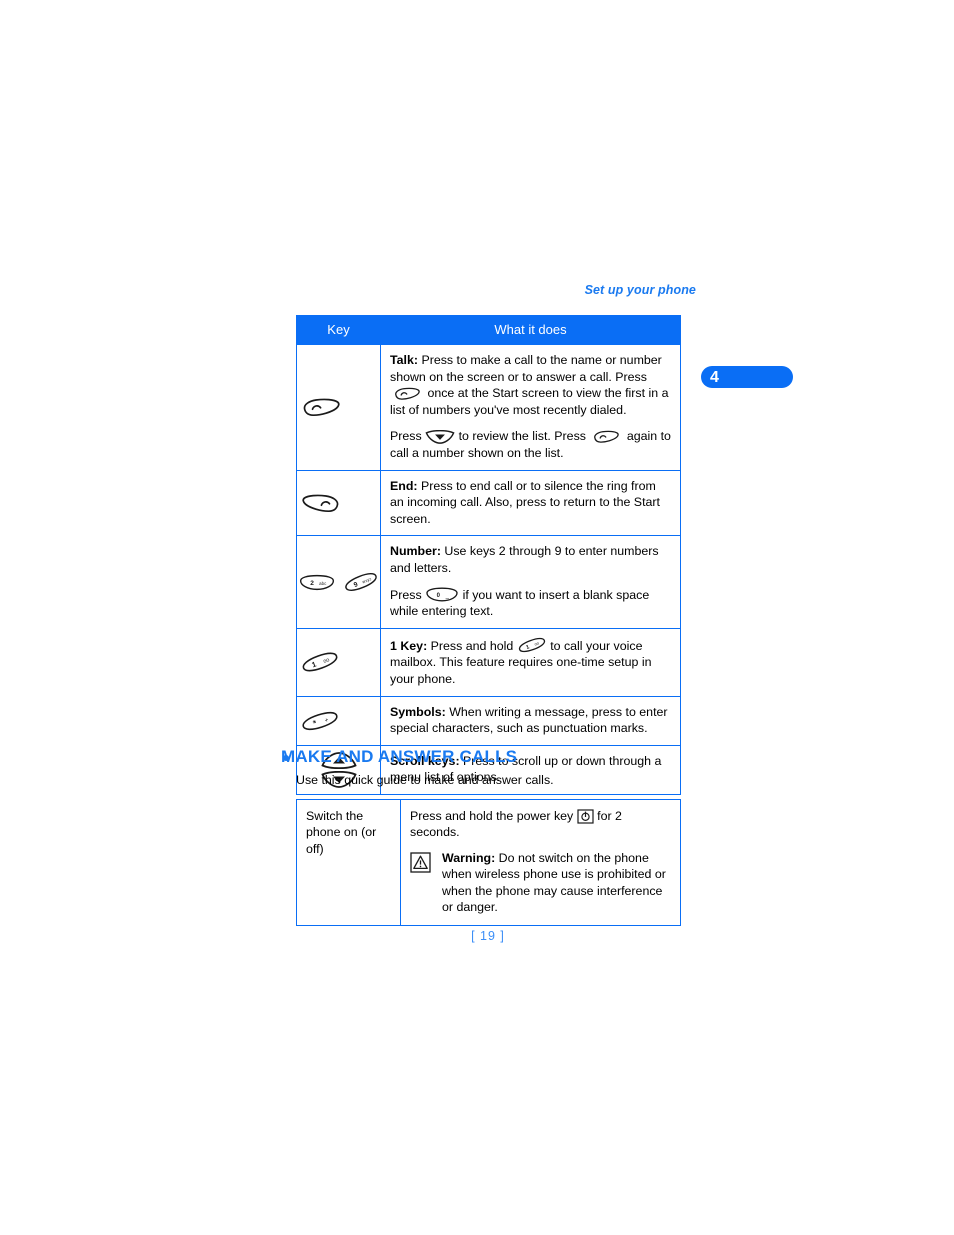  What do you see at coordinates (439, 597) in the screenshot?
I see `svg-text: 0` at bounding box center [439, 597].